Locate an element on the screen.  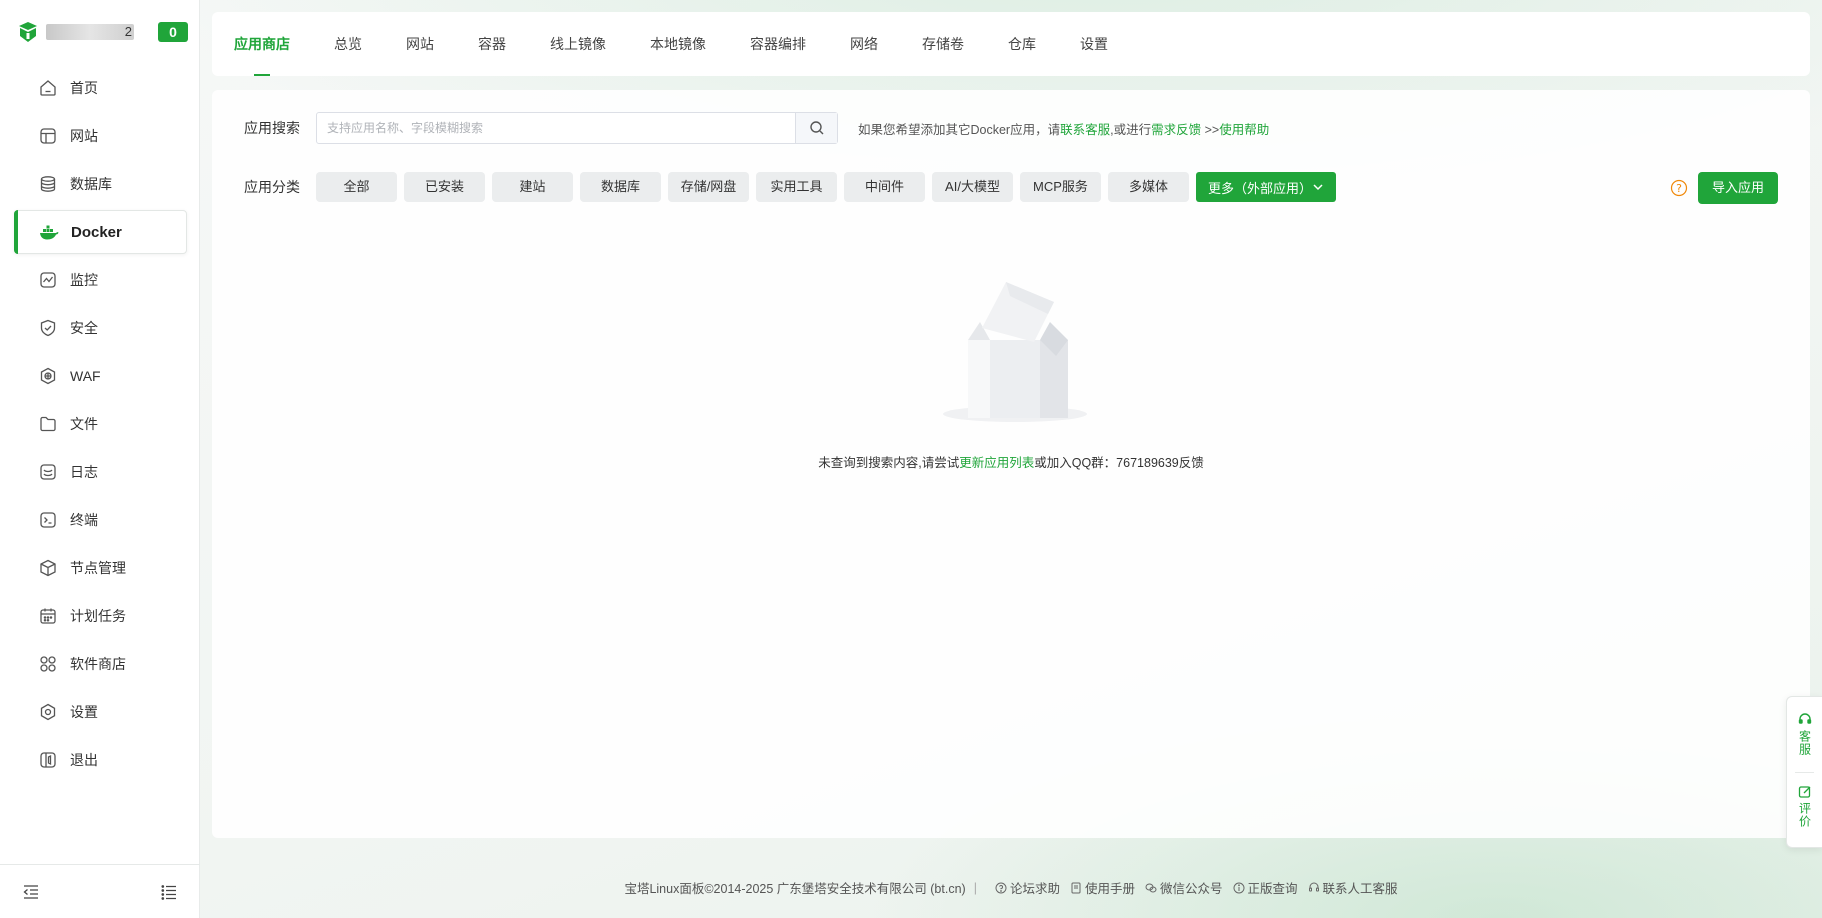
category-media: 多媒体 is located at coordinates (1148, 187).